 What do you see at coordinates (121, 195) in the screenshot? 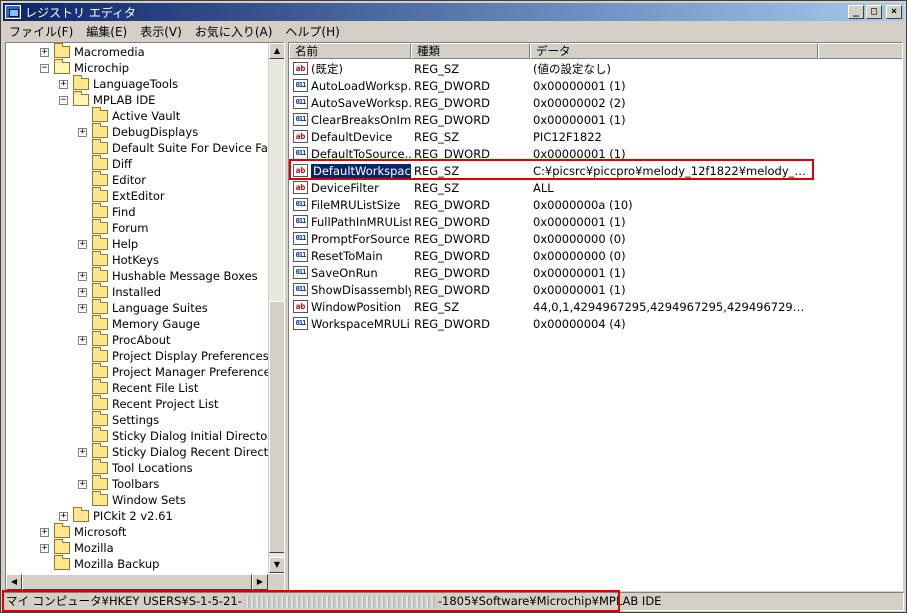
I see `tree-node: ExtEditor` at bounding box center [121, 195].